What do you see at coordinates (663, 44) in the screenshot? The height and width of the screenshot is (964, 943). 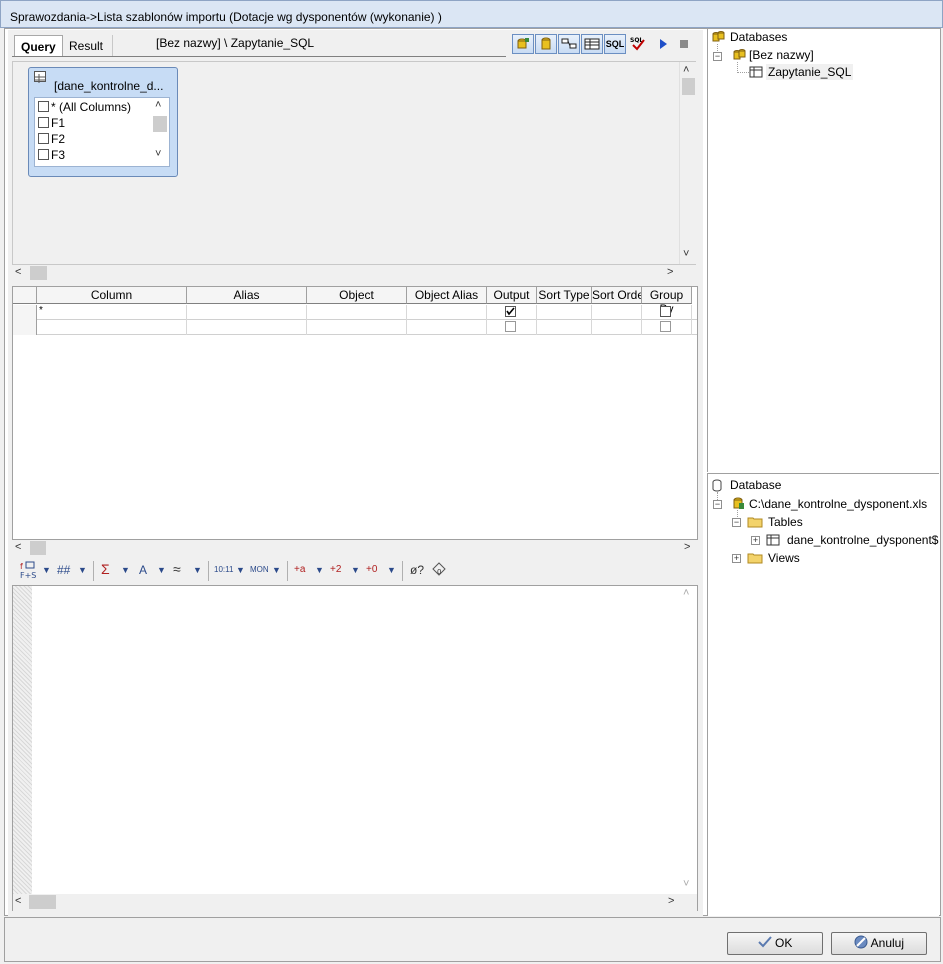 I see `run-icon` at bounding box center [663, 44].